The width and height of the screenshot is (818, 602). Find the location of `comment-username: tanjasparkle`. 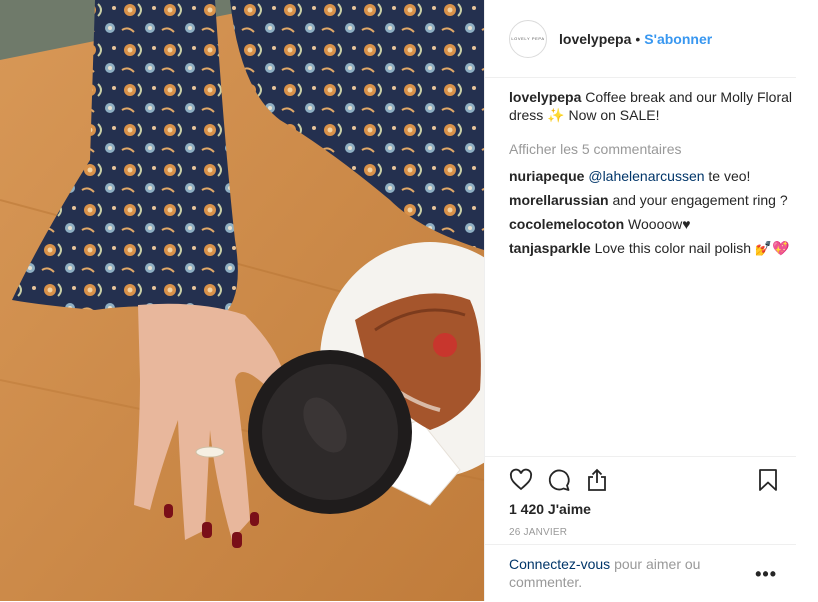

comment-username: tanjasparkle is located at coordinates (550, 248).